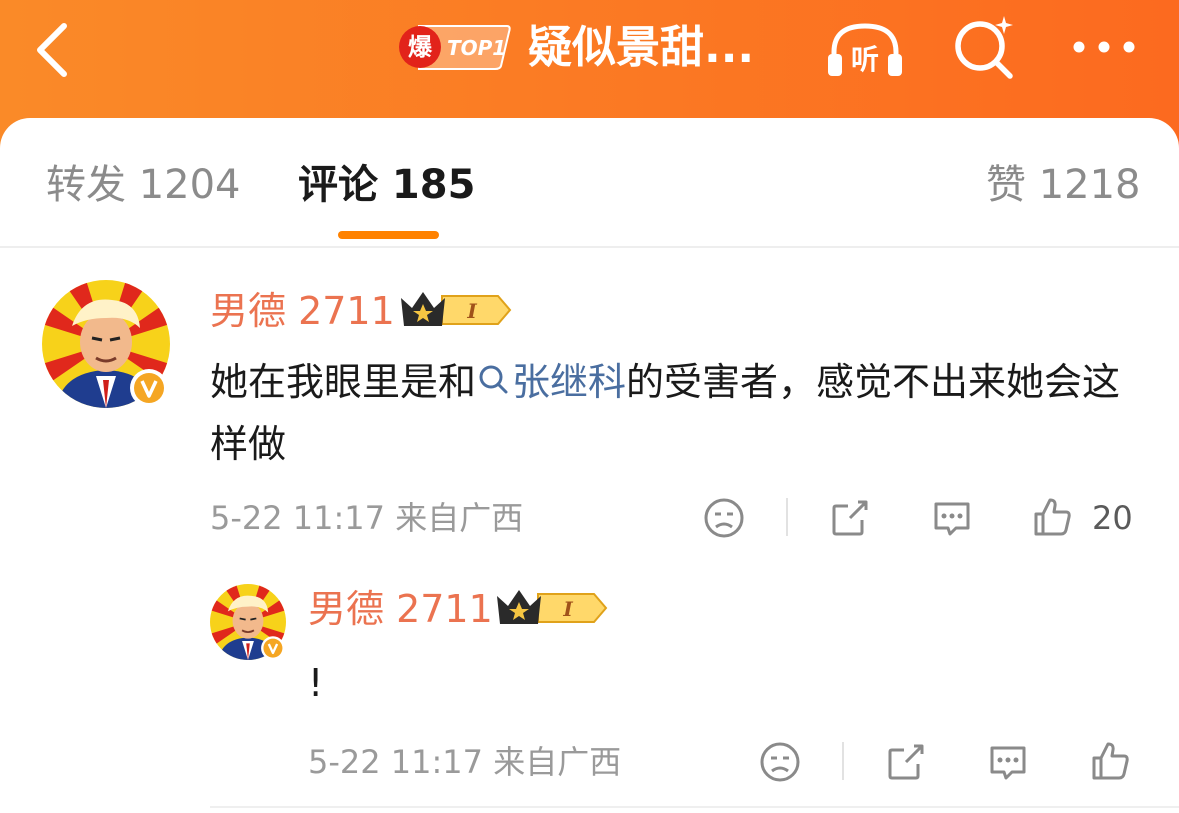 This screenshot has width=1179, height=813. What do you see at coordinates (456, 310) in the screenshot?
I see `vip-crown-badge: I` at bounding box center [456, 310].